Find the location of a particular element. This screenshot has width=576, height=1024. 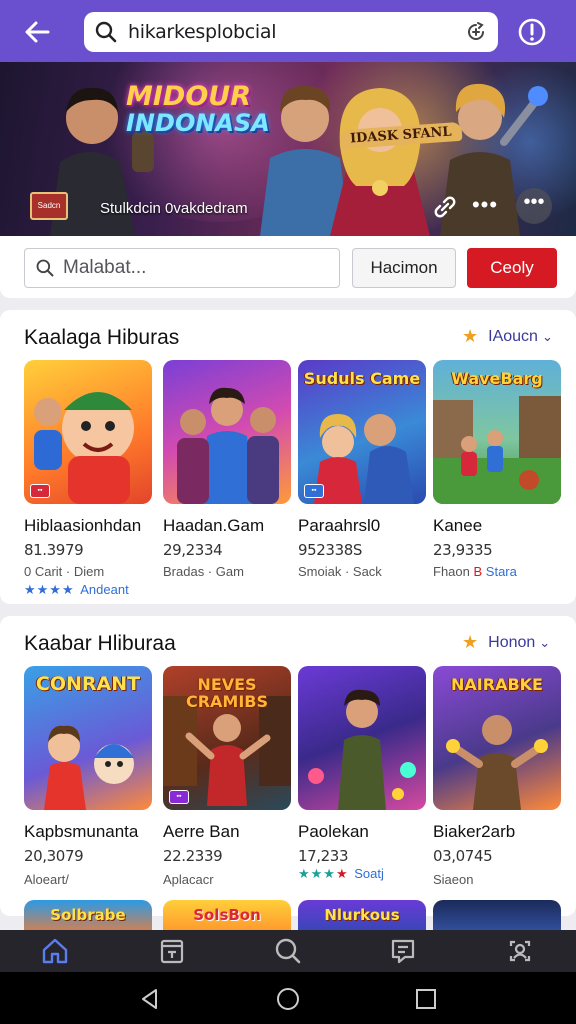

filter-bar: Malabat... Hacimon Ceoly is located at coordinates (288, 267).